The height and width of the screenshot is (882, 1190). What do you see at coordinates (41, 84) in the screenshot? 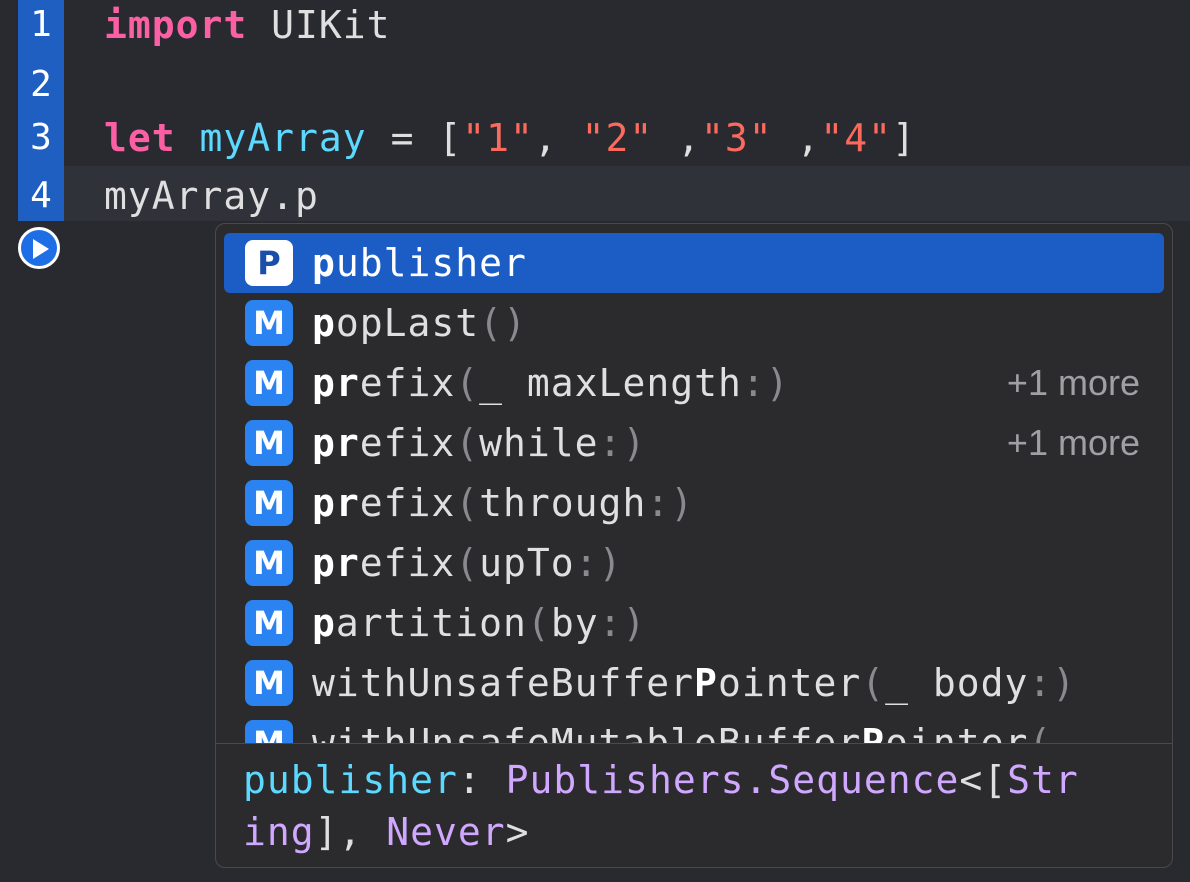
I see `line-number: 2` at bounding box center [41, 84].